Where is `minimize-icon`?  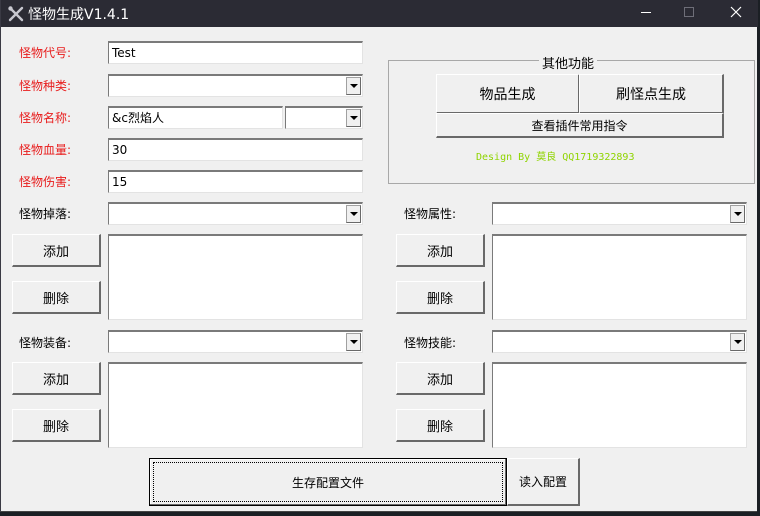 minimize-icon is located at coordinates (646, 13).